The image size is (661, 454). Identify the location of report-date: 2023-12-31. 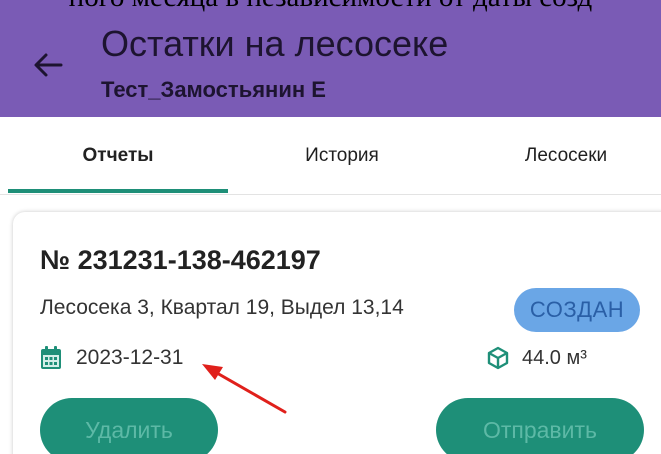
(130, 357).